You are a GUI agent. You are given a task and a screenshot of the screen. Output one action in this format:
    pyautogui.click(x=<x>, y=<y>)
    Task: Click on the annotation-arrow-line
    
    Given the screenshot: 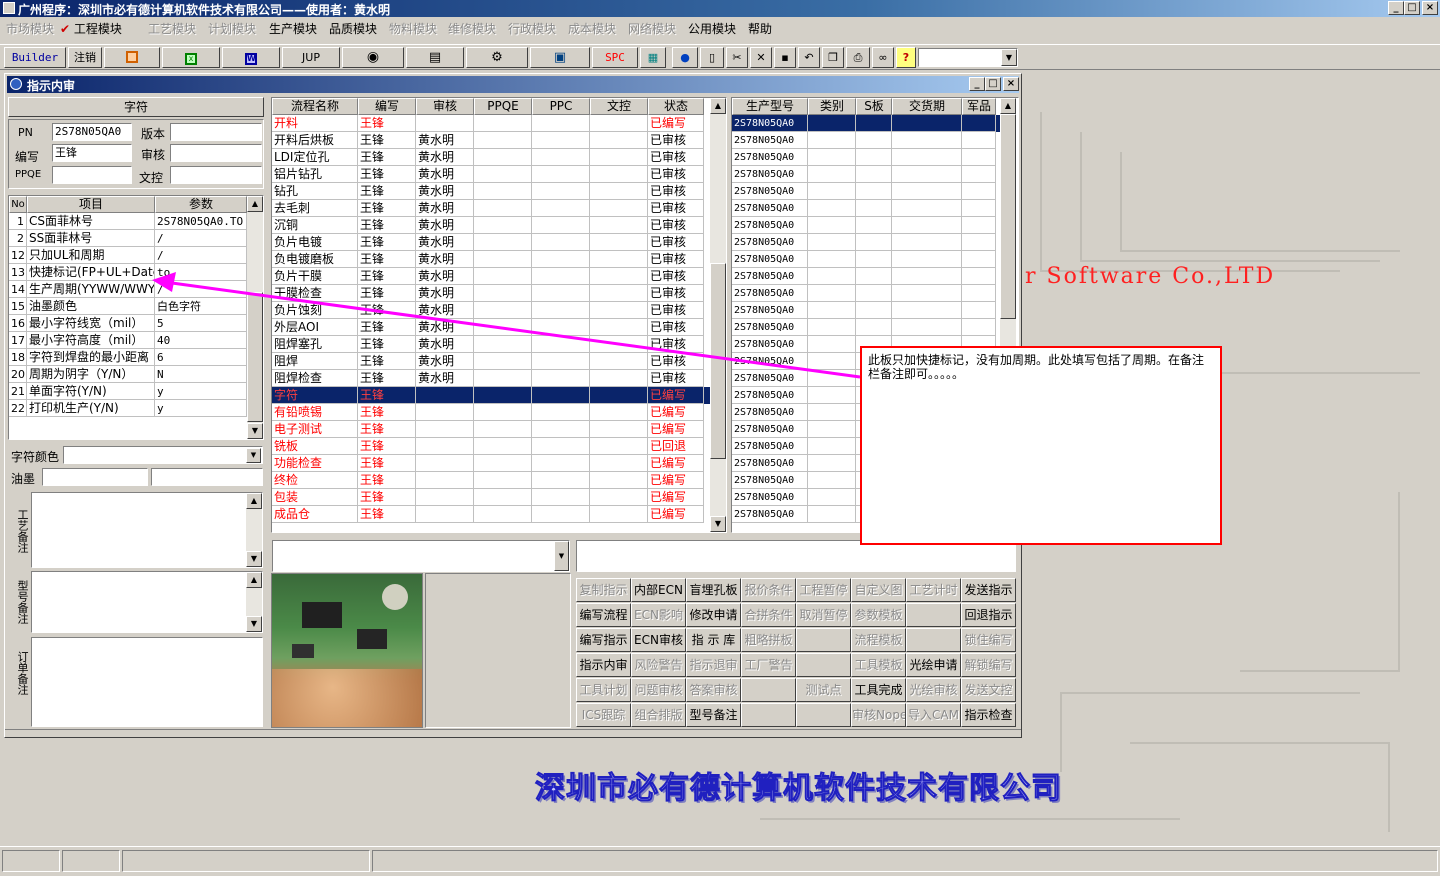 What is the action you would take?
    pyautogui.click(x=516, y=330)
    